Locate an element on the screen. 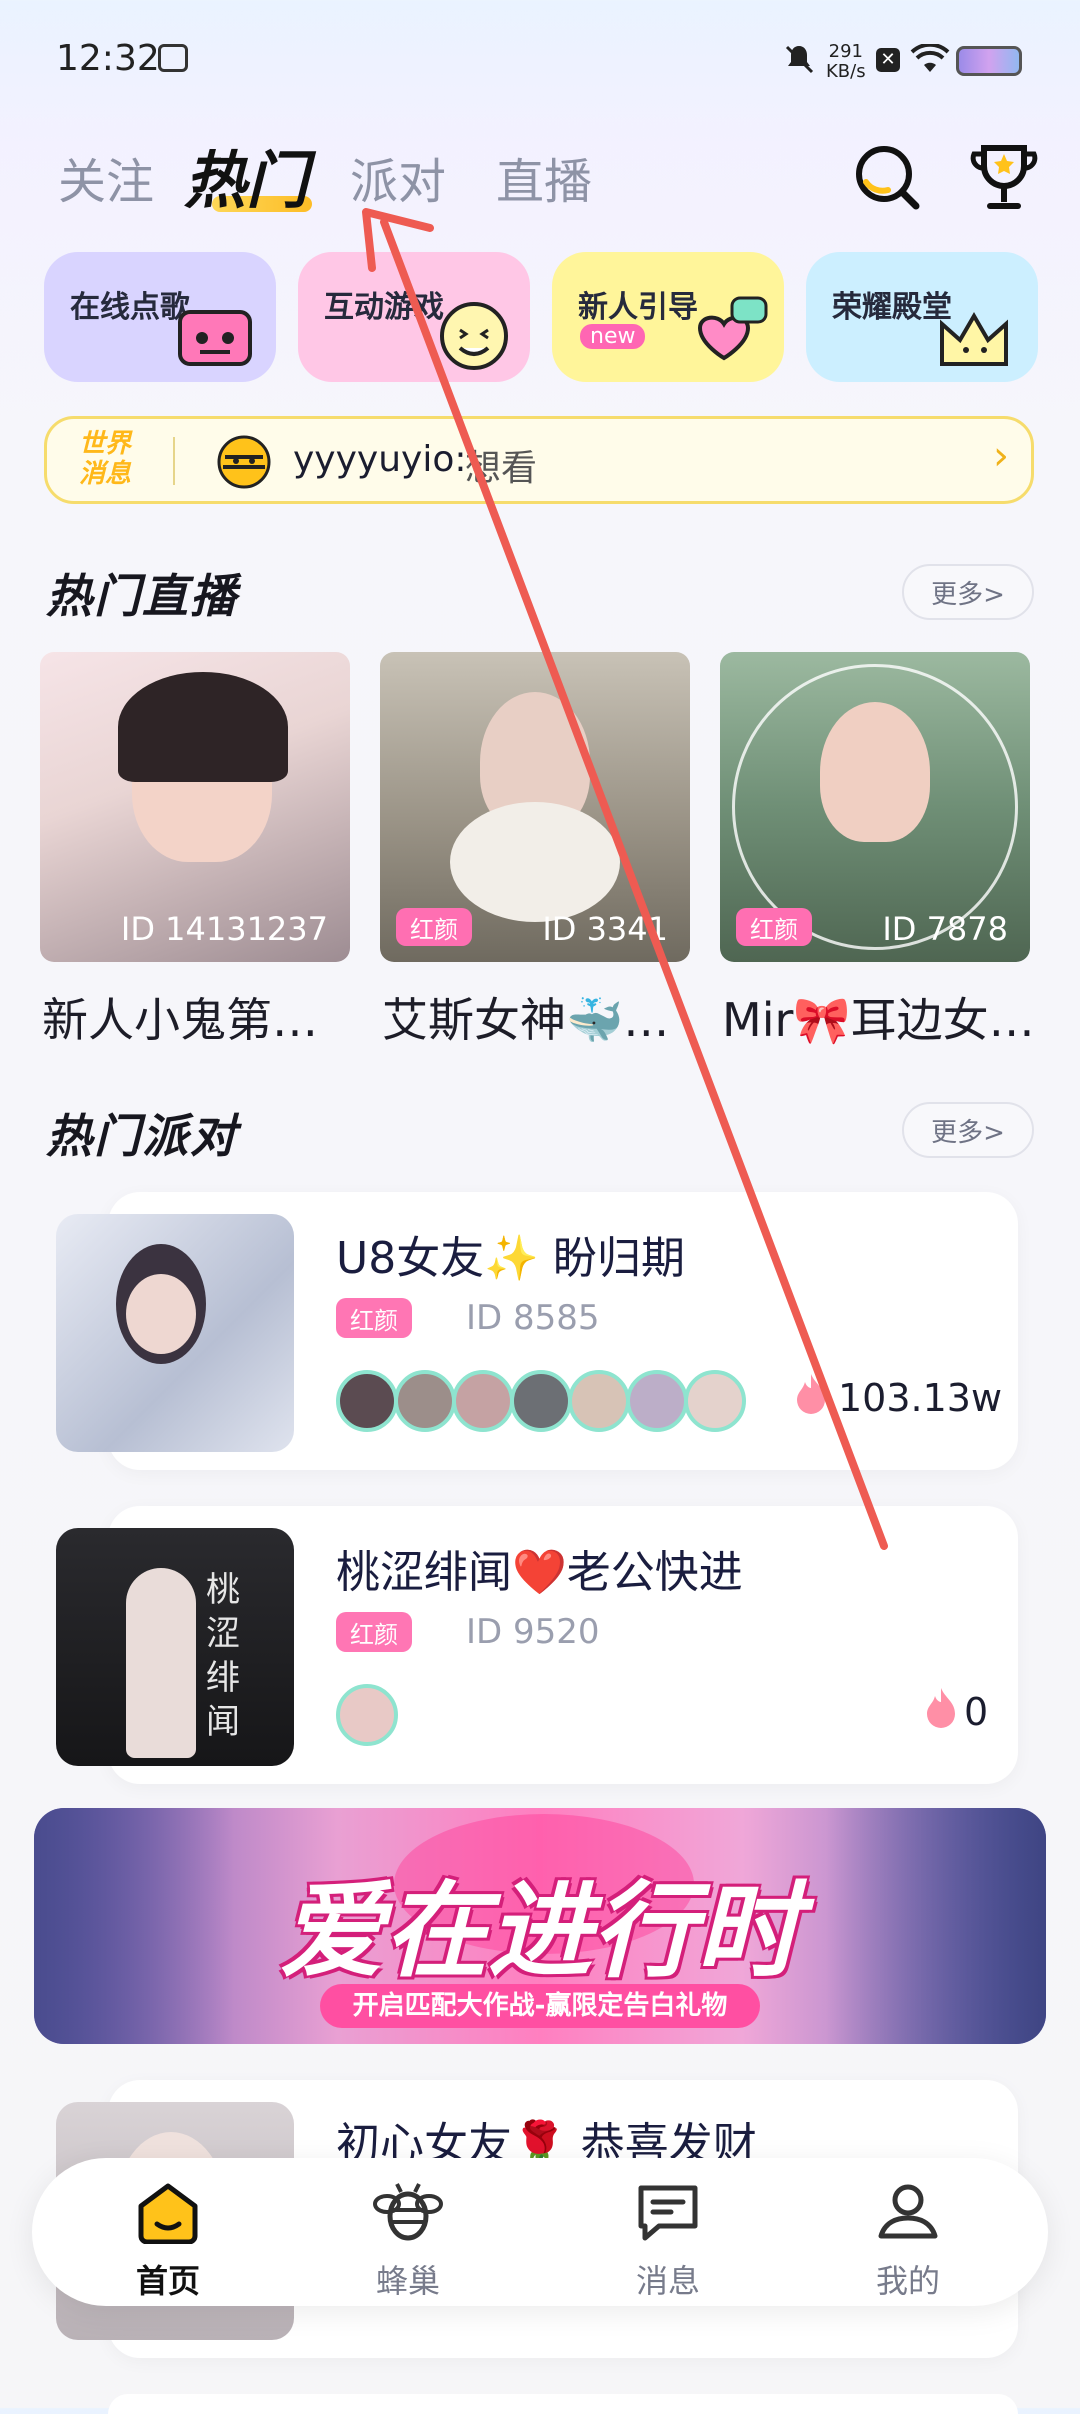 This screenshot has width=1080, height=2414. quick-card-glory: 荣耀殿堂 is located at coordinates (922, 317).